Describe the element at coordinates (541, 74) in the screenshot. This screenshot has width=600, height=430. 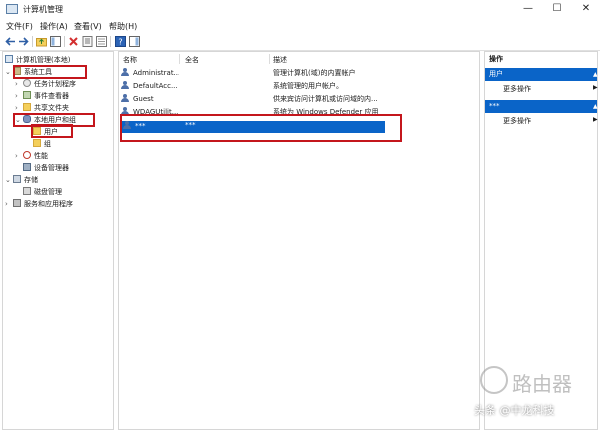
I see `actions-section-users: 用户 ▲` at that location.